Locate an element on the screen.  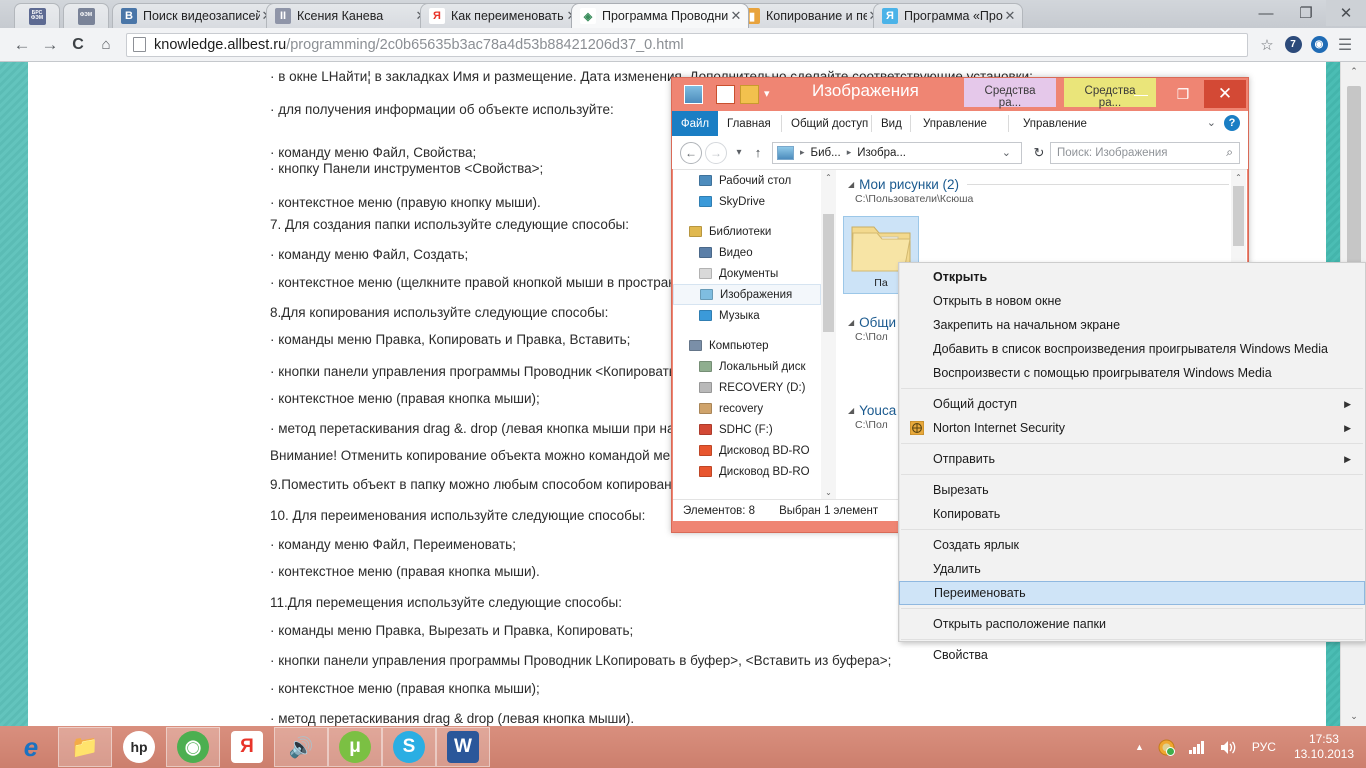
nav-item-рабочий-стол: Рабочий стол is located at coordinates (747, 180).